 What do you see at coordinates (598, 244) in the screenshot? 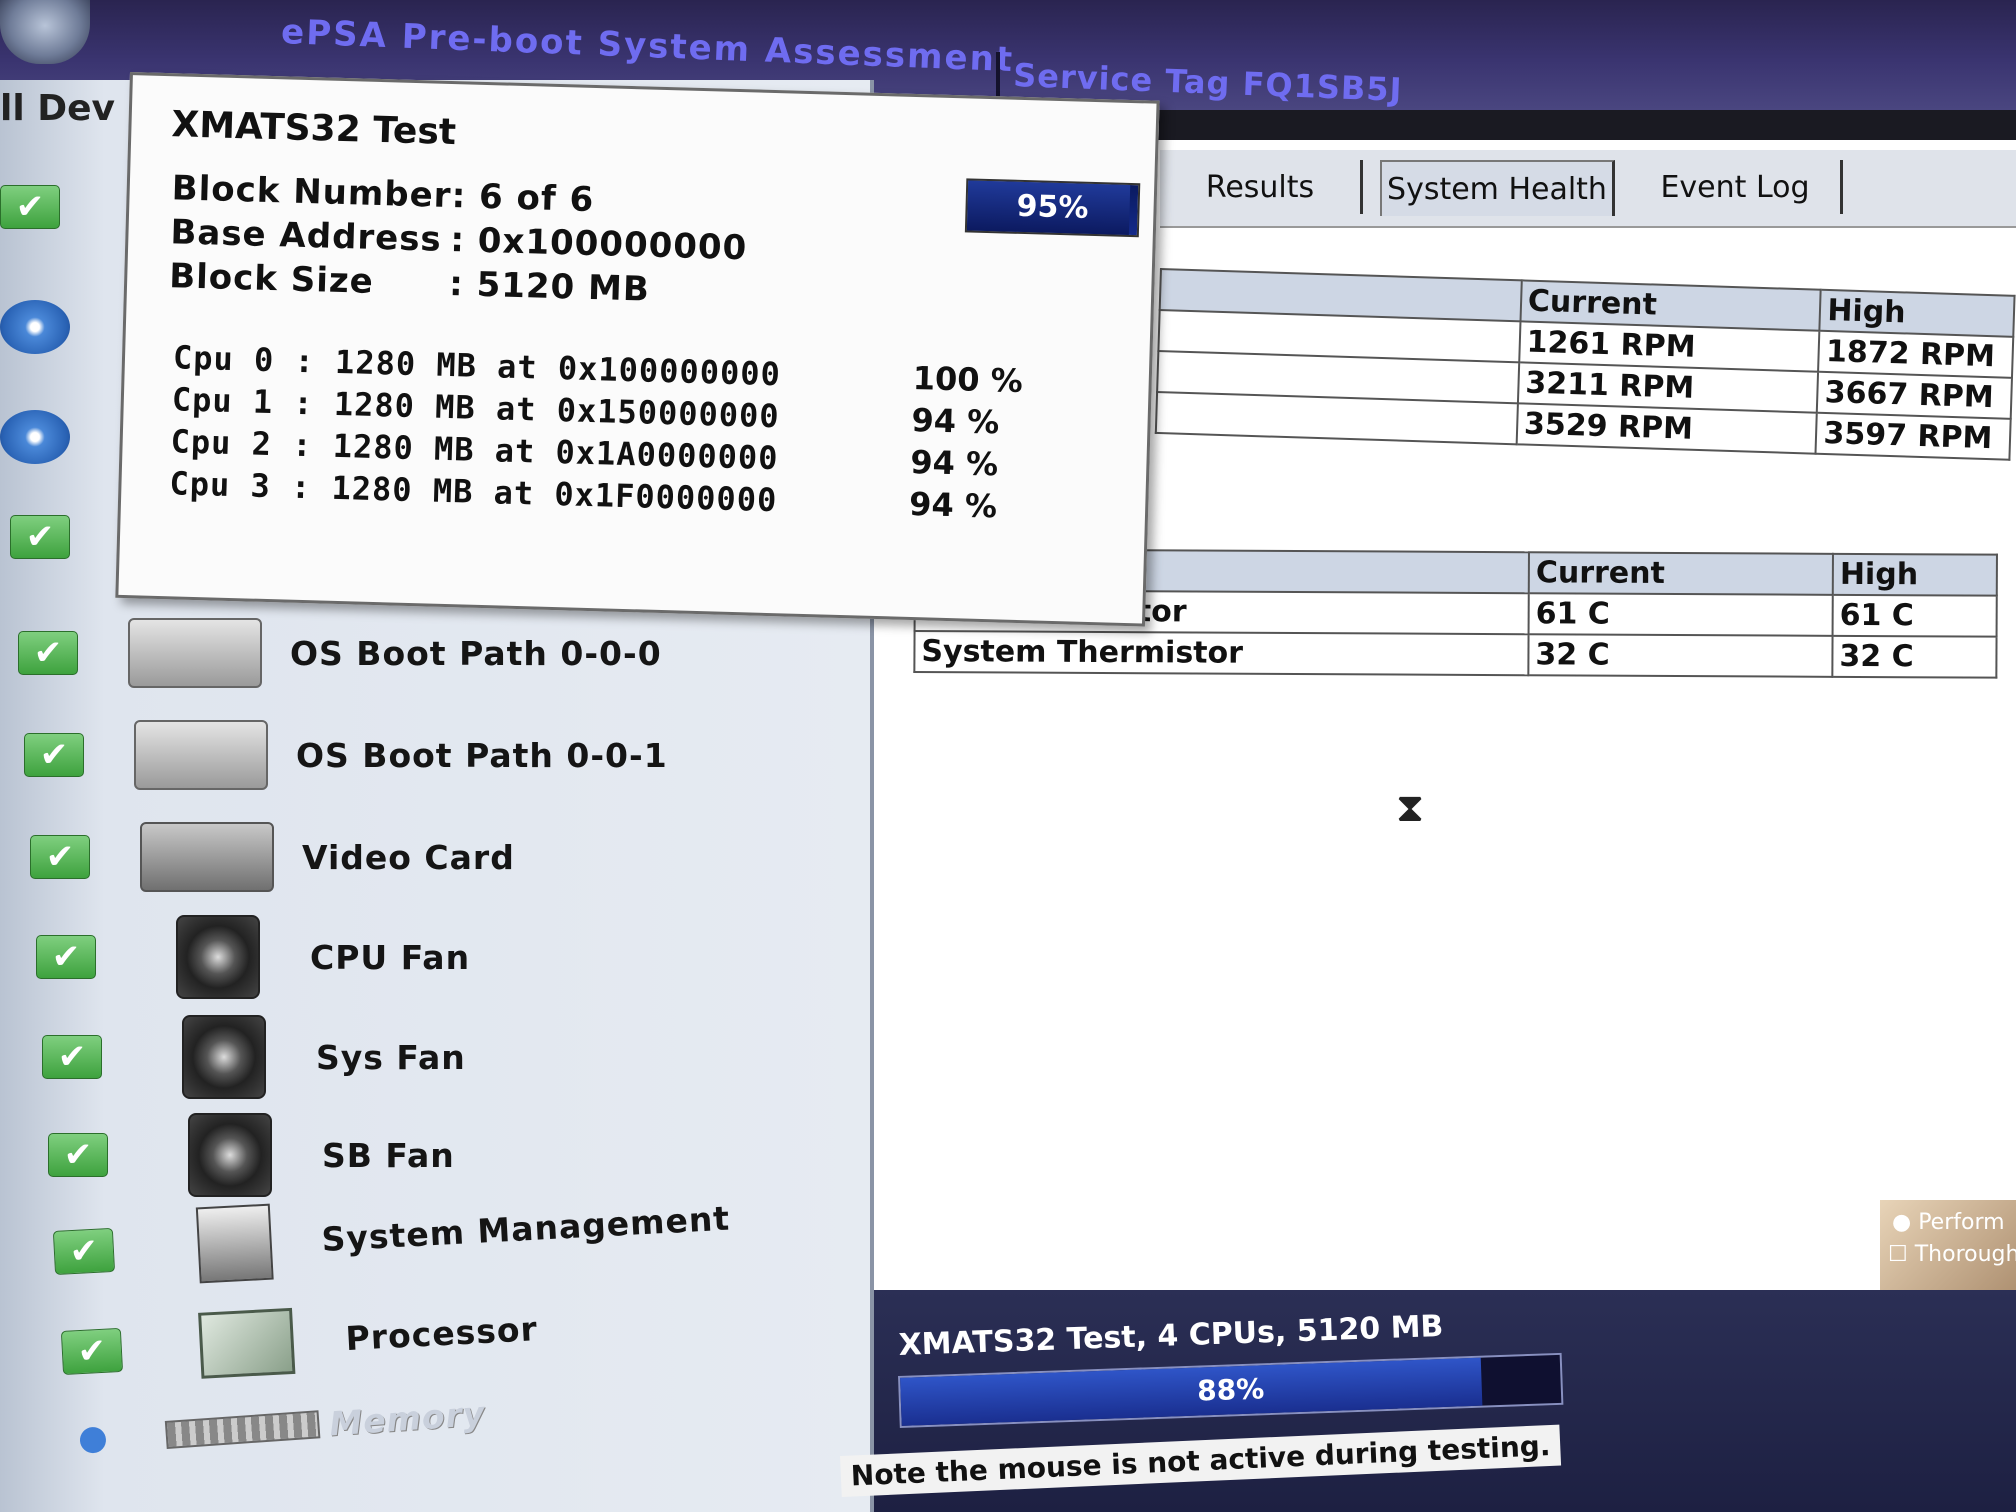
I see `base-address-value: : 0x100000000` at bounding box center [598, 244].